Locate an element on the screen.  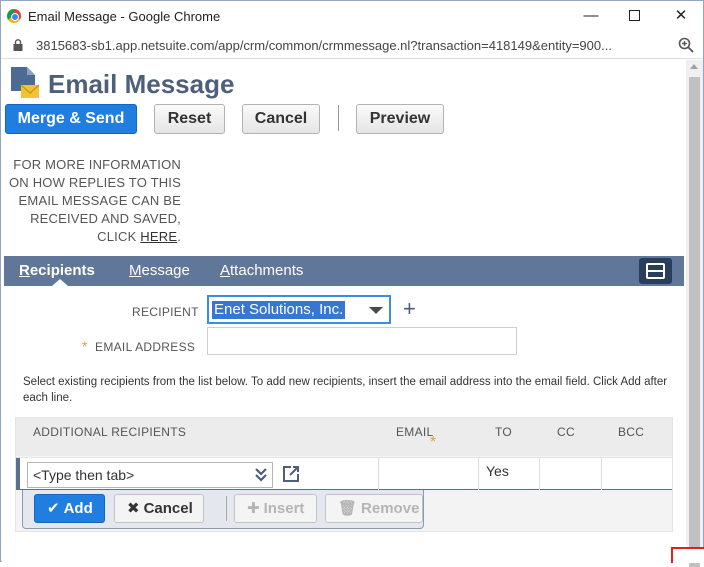
tab-label: ttachments is located at coordinates (267, 270).